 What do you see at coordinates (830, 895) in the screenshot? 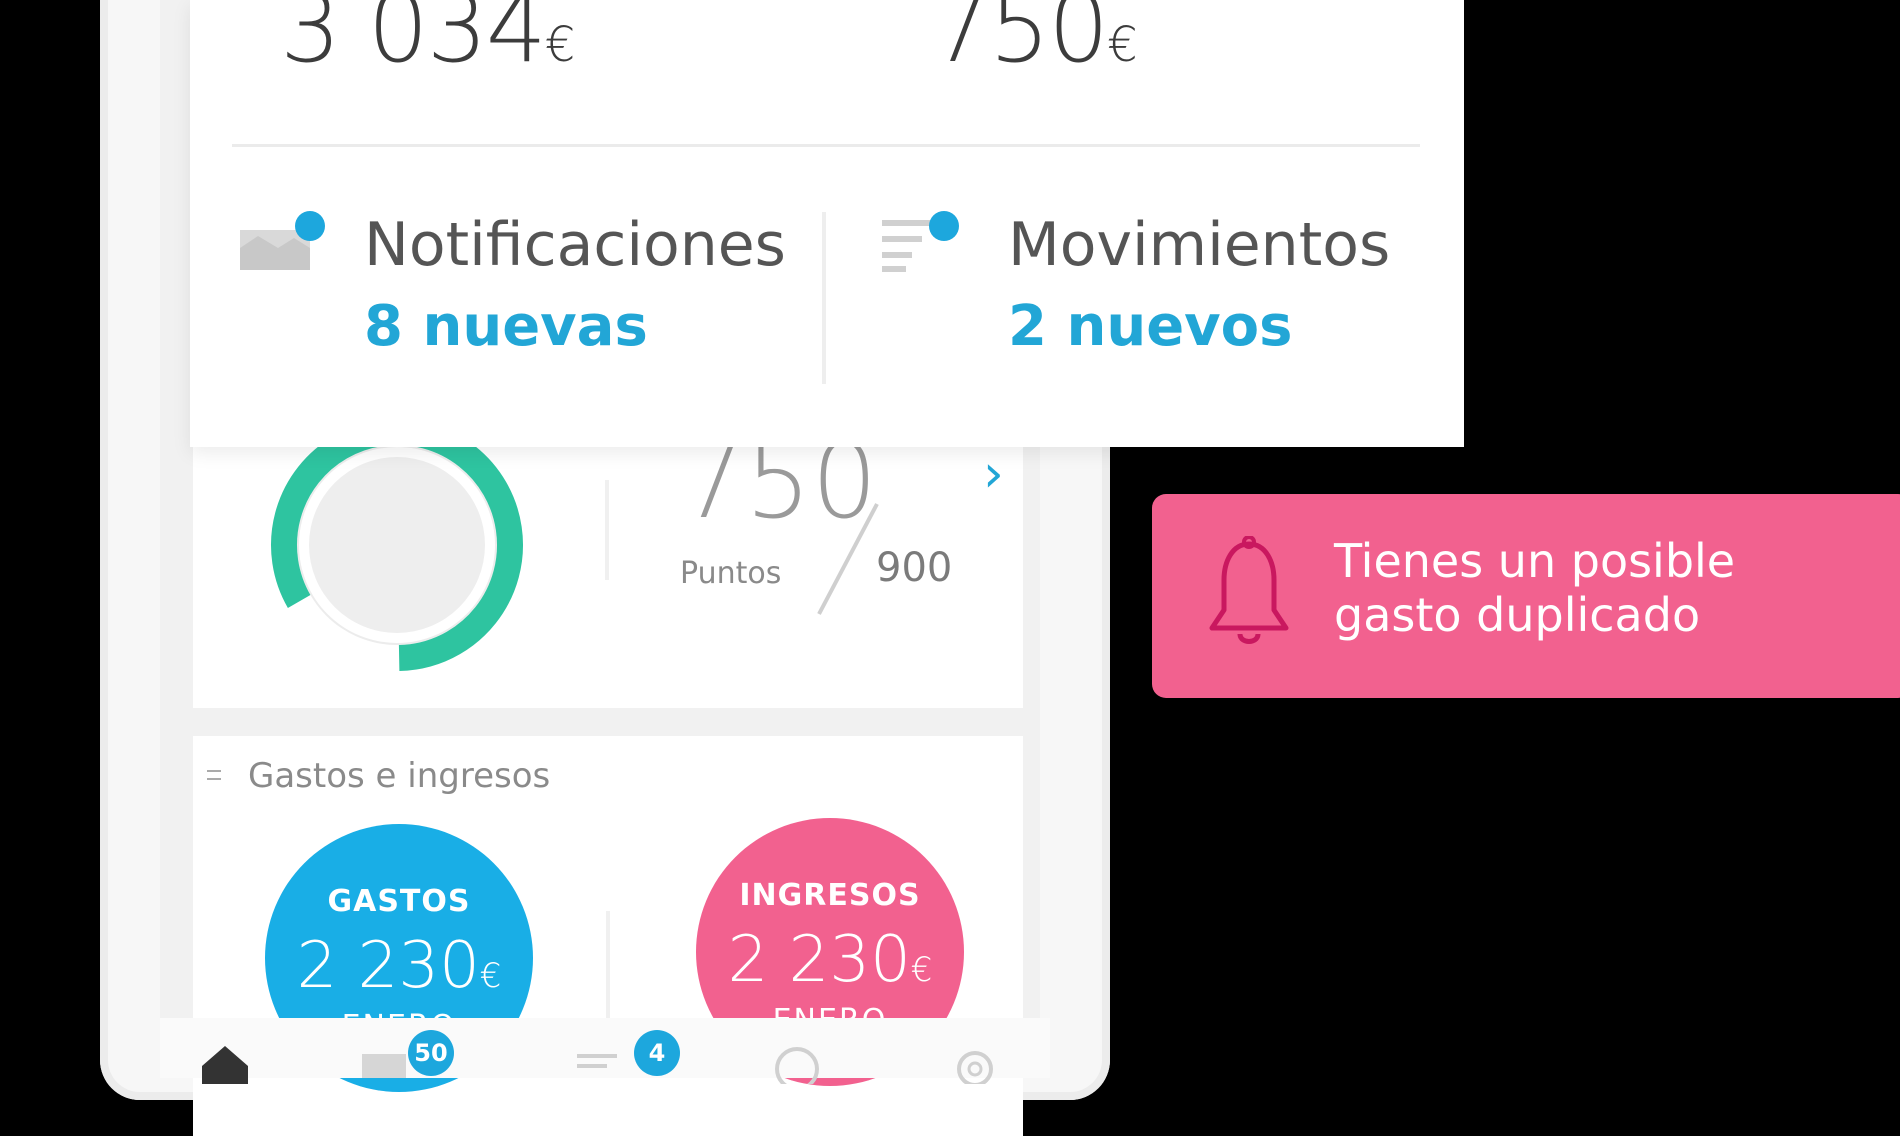
I see `income-label: INGRESOS` at bounding box center [830, 895].